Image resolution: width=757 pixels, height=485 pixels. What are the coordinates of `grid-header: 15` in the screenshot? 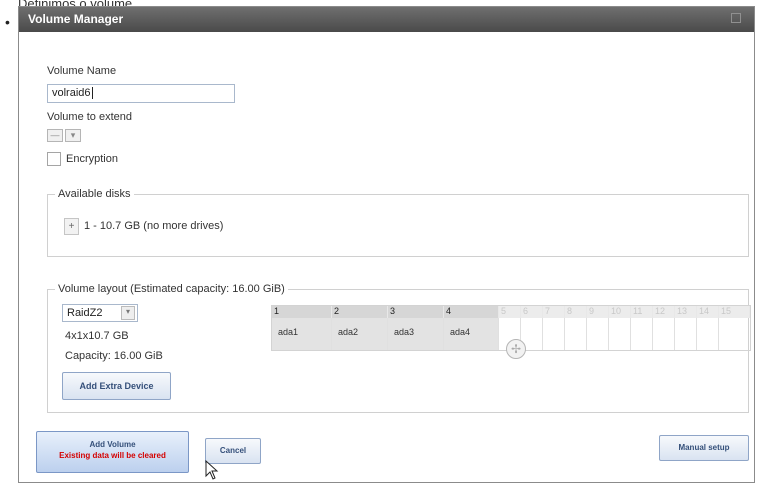 It's located at (734, 312).